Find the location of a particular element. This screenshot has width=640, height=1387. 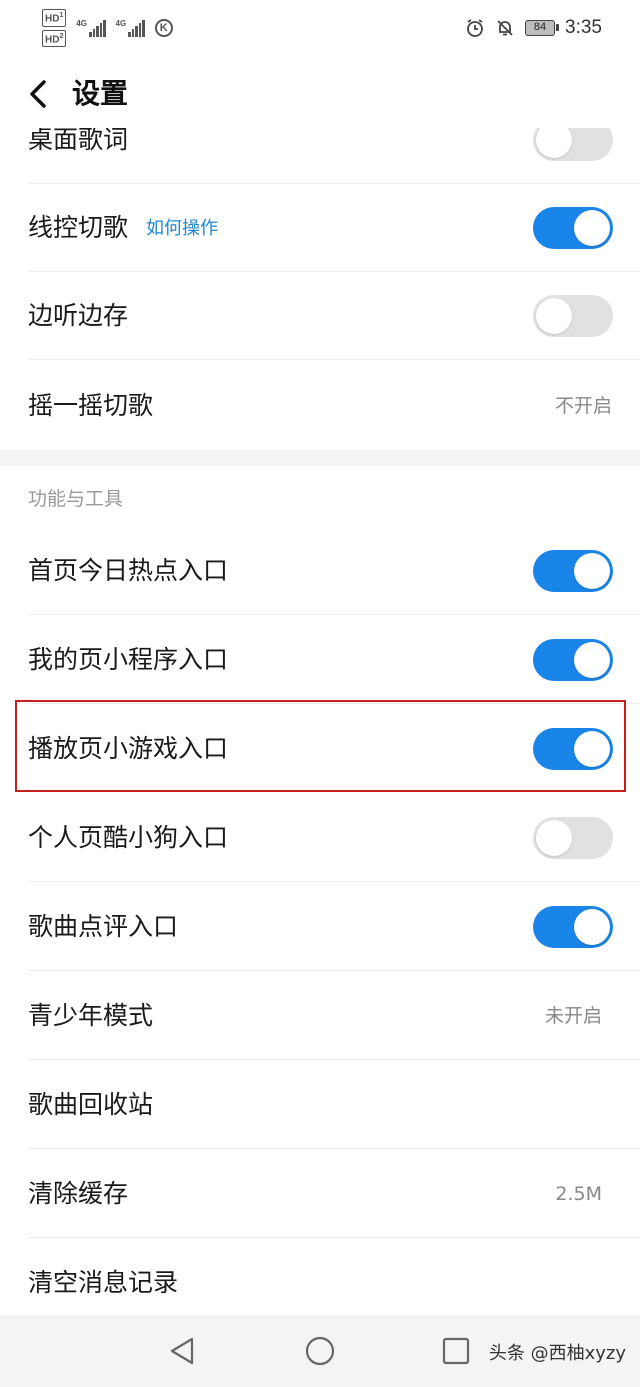

setting-row-home-hot: 首页今日热点入口 is located at coordinates (320, 571).